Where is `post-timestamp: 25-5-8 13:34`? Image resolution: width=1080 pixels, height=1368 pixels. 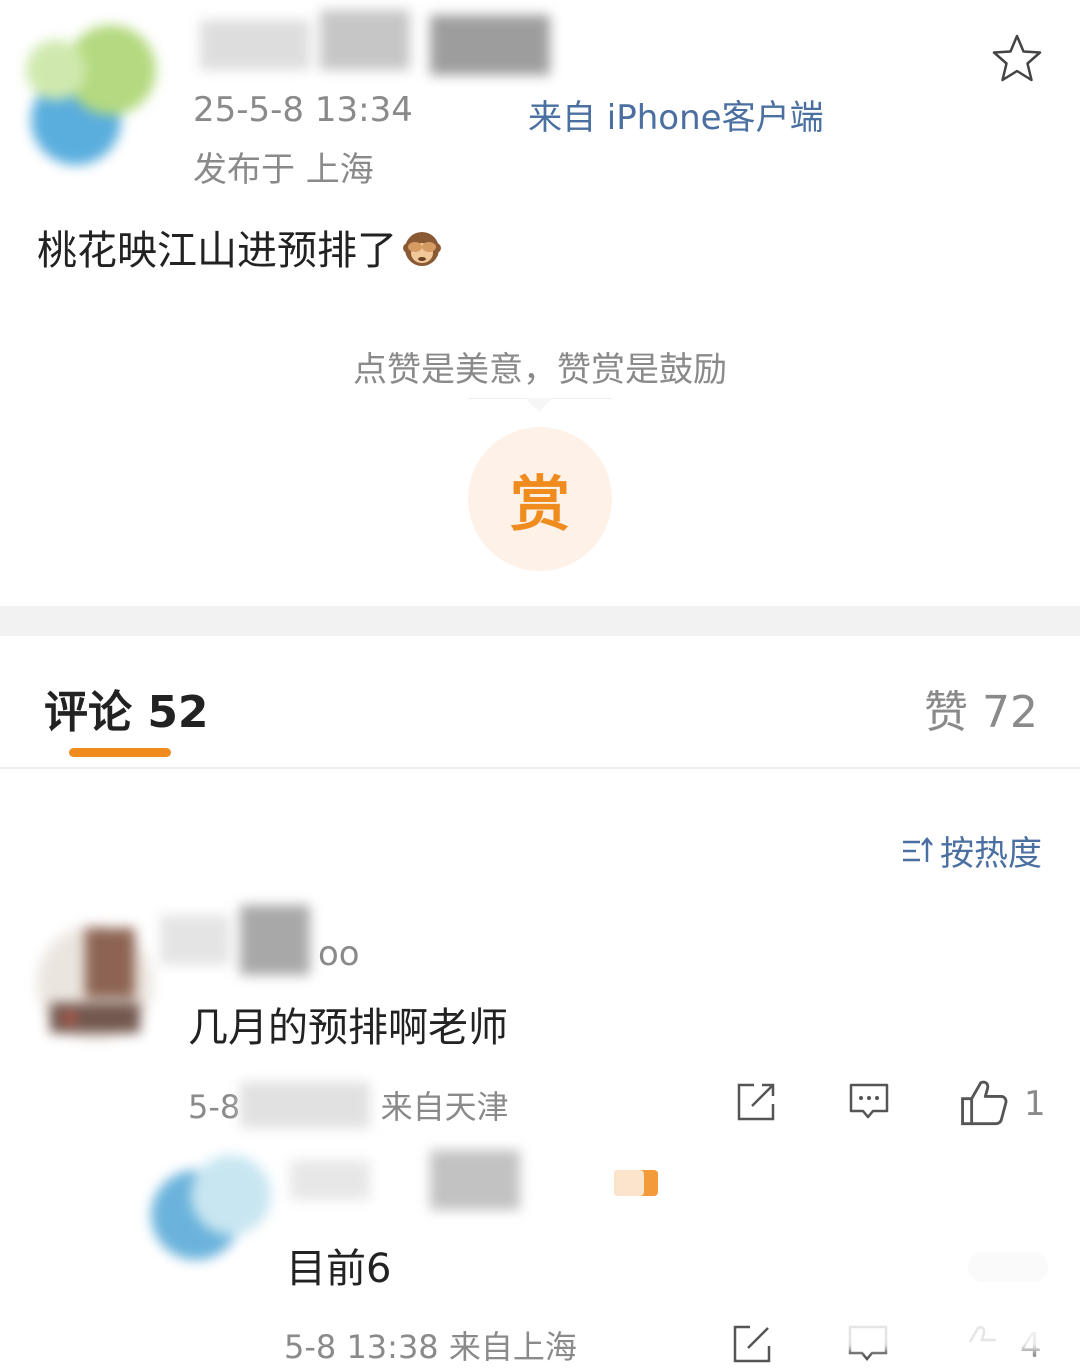
post-timestamp: 25-5-8 13:34 is located at coordinates (303, 110).